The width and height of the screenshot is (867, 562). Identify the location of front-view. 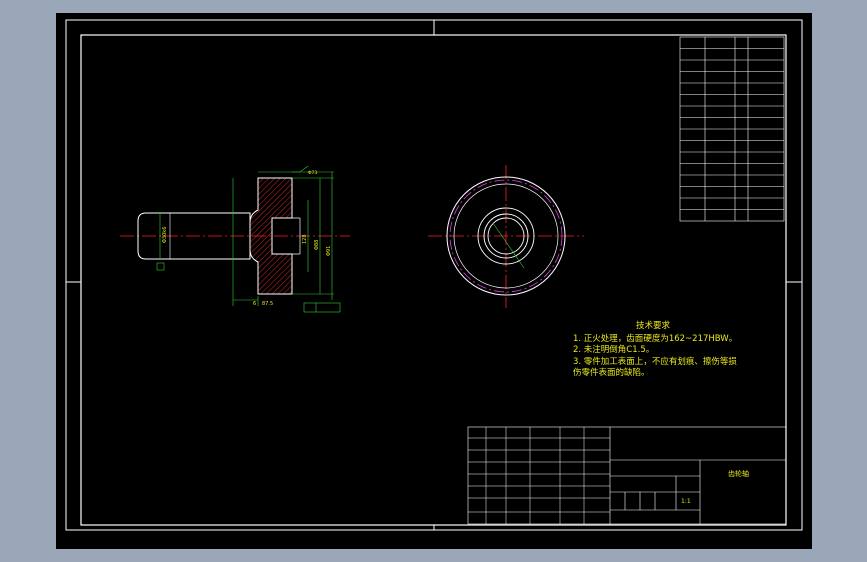
(506, 236).